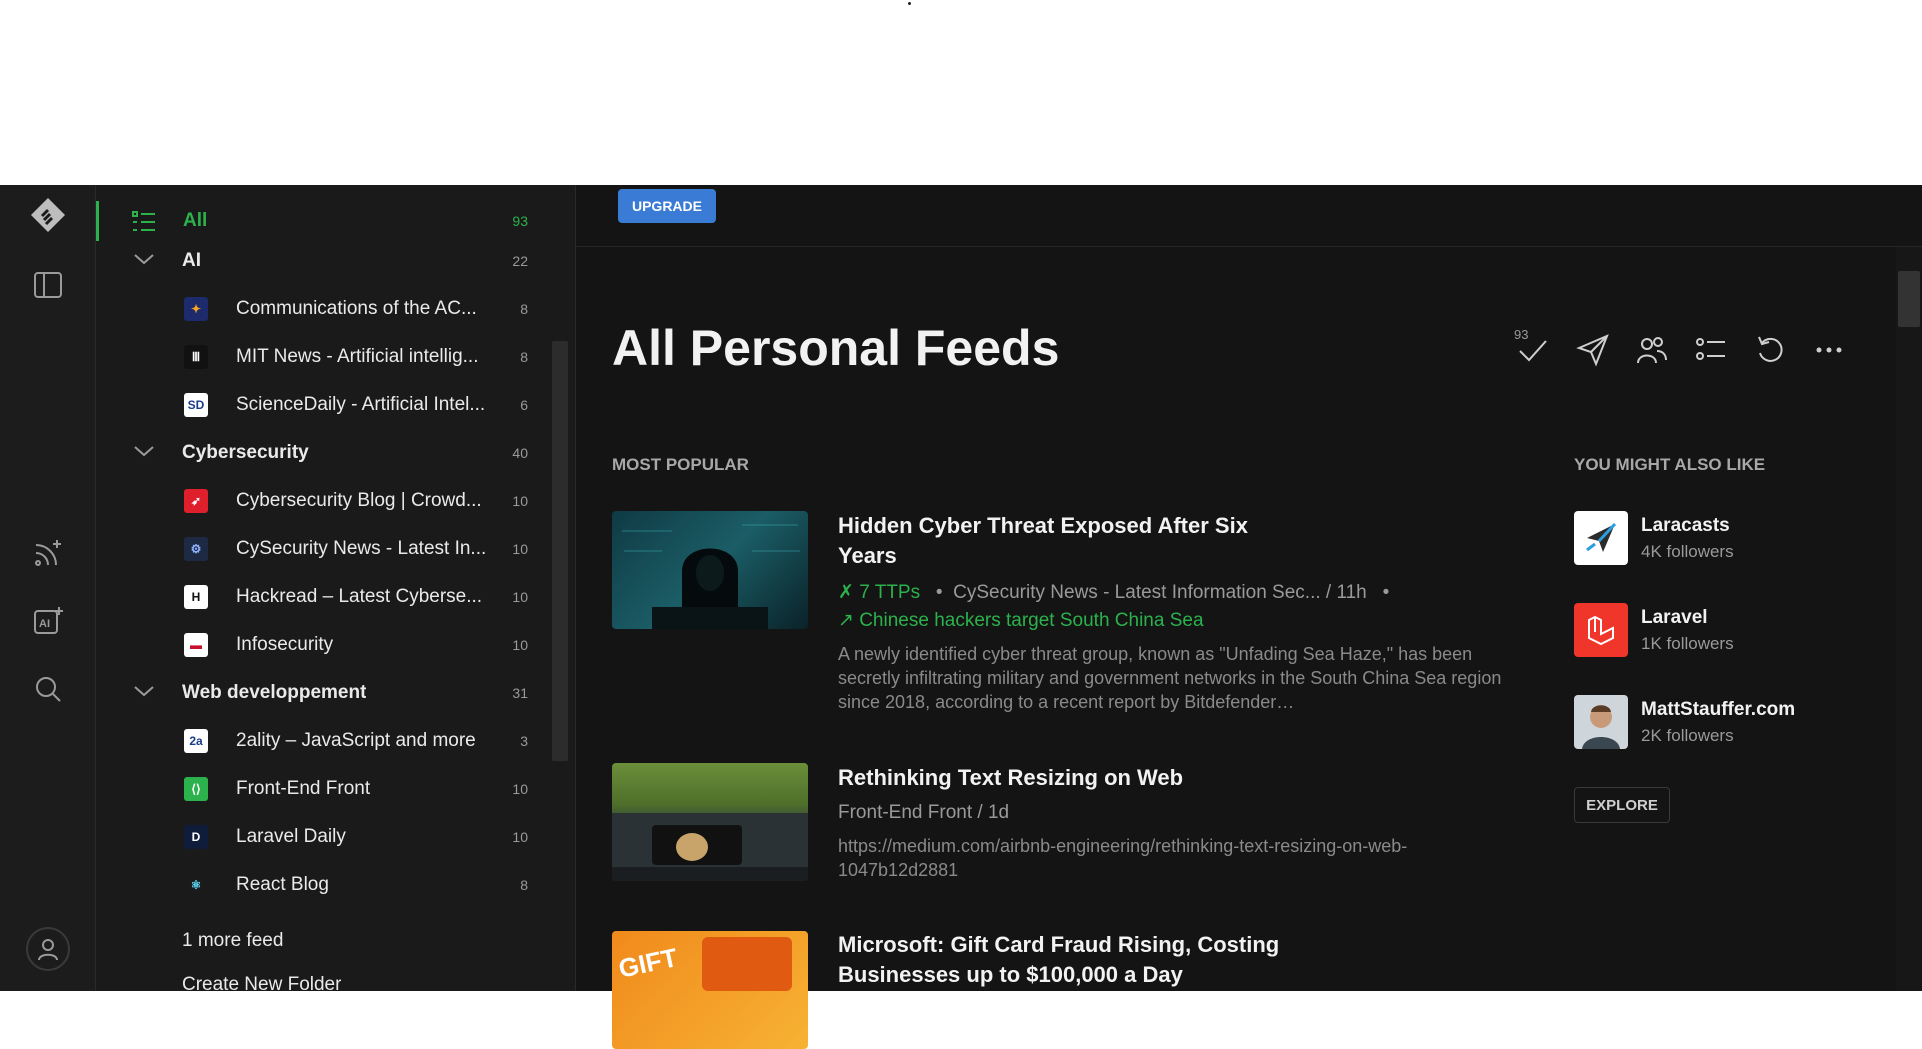 This screenshot has width=1922, height=1049. What do you see at coordinates (316, 645) in the screenshot?
I see `sidebar-feed-item: ▬ Infosecurity 10` at bounding box center [316, 645].